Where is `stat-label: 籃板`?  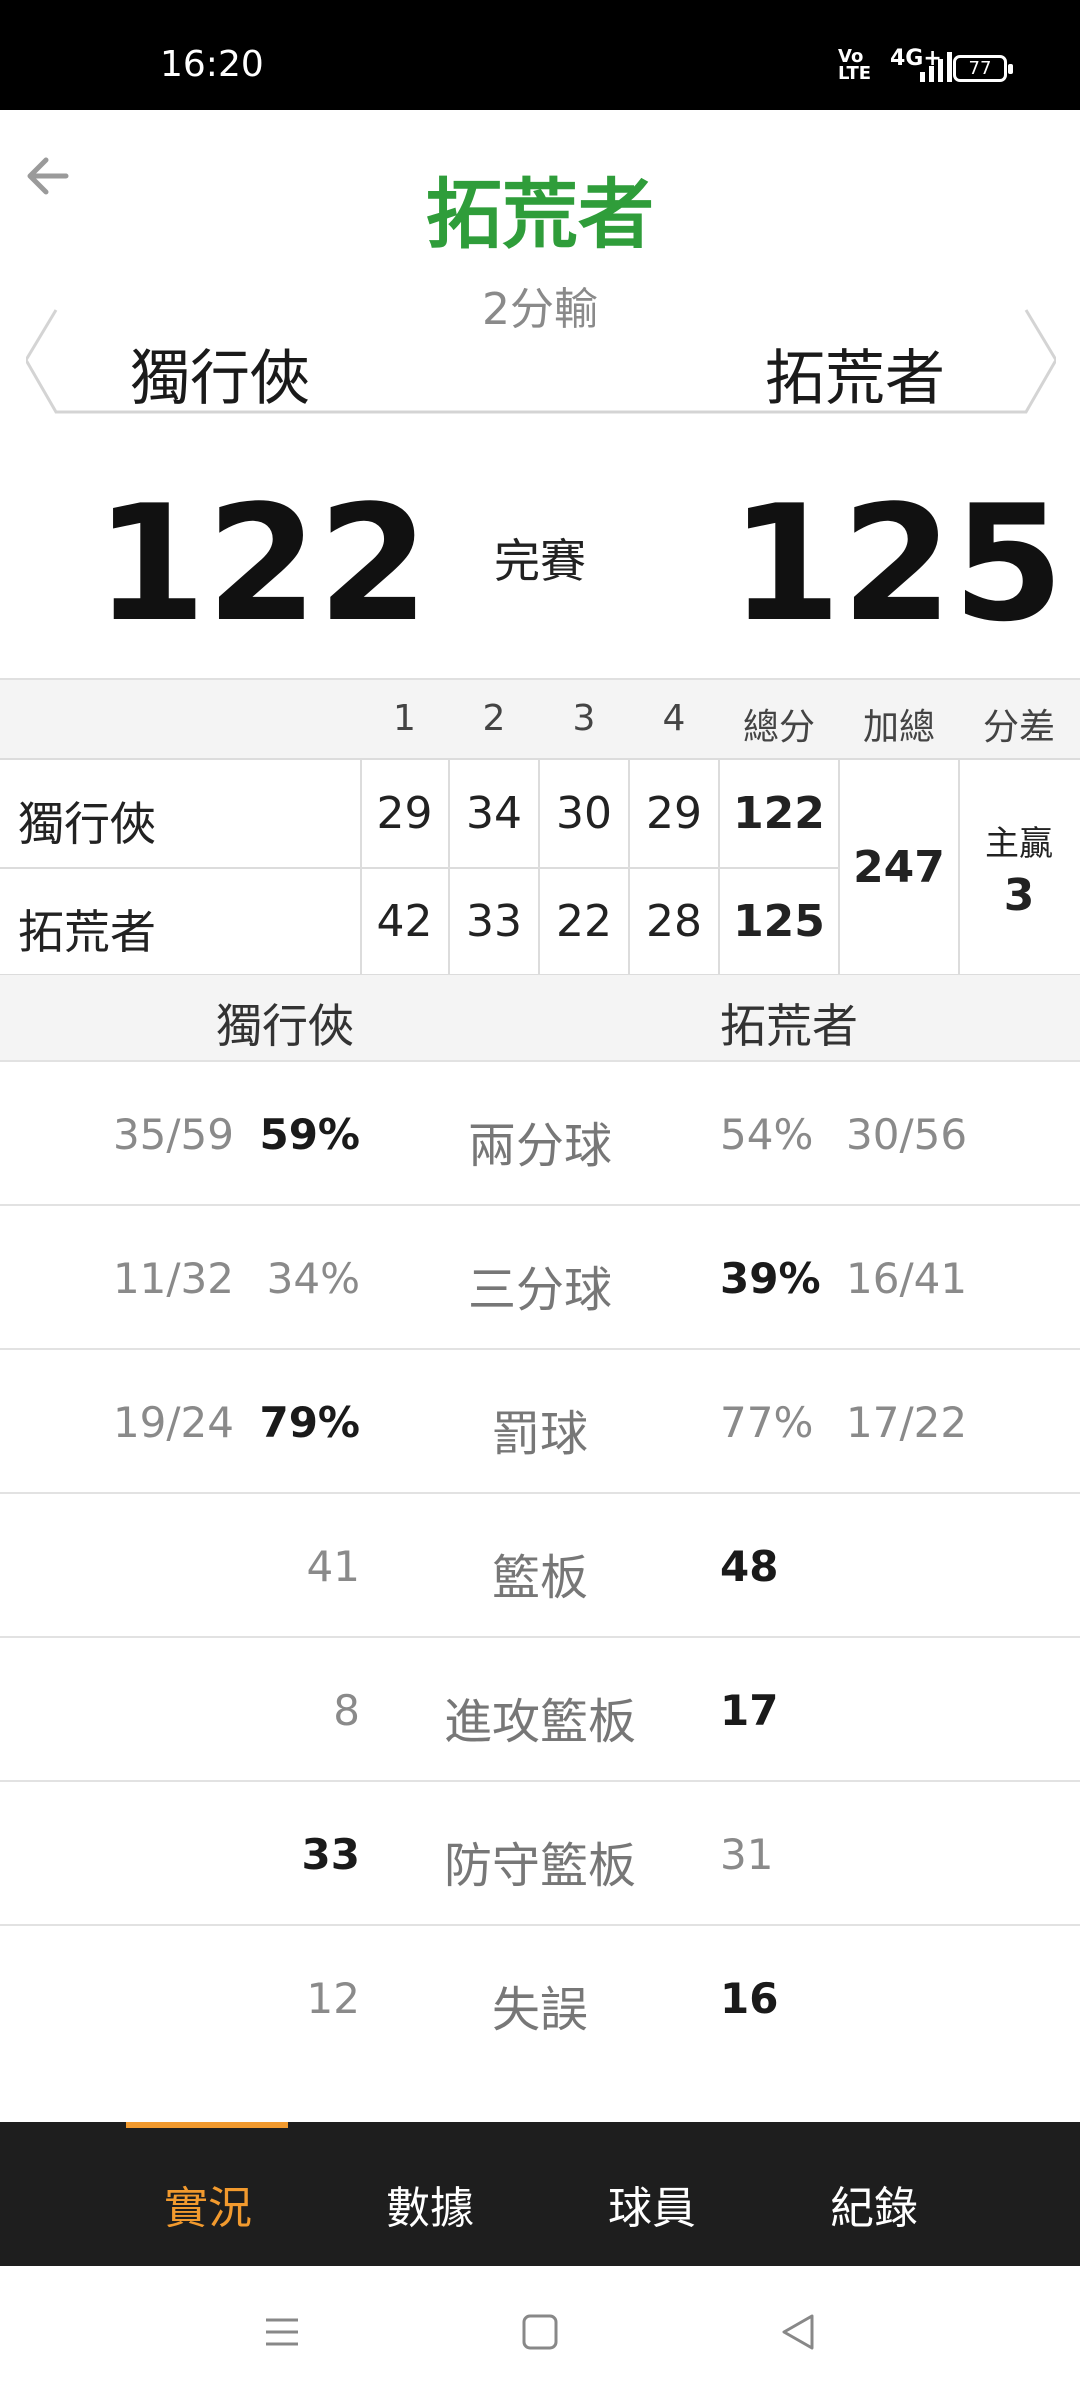 stat-label: 籃板 is located at coordinates (539, 1578).